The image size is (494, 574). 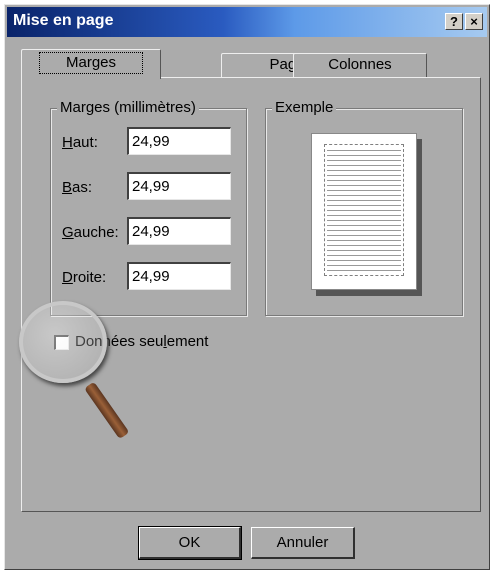 I want to click on right-margin-field, so click(x=179, y=276).